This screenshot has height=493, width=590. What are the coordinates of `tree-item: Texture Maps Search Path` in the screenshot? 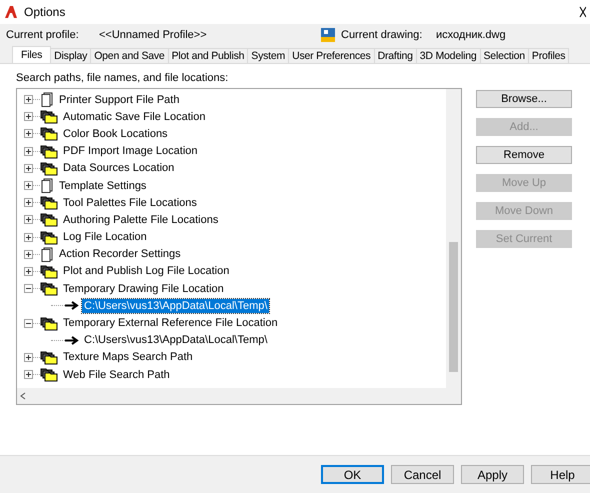 It's located at (128, 357).